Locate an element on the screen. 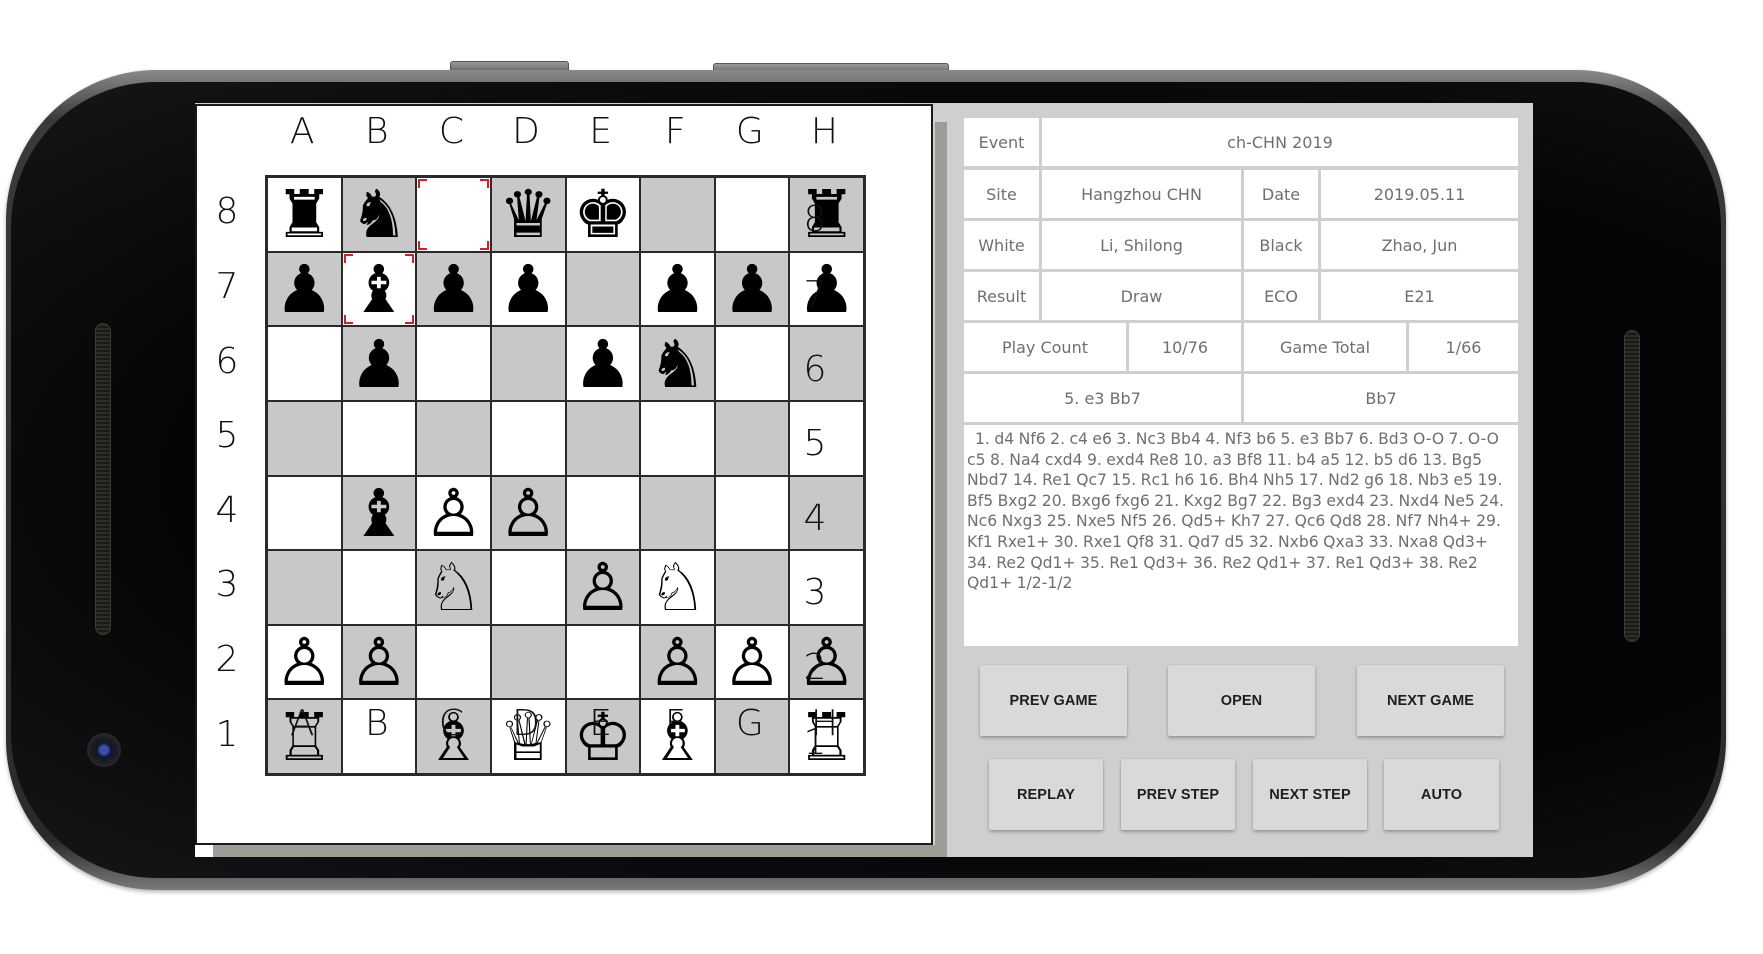 The height and width of the screenshot is (954, 1763). square-c7: ♟ is located at coordinates (453, 289).